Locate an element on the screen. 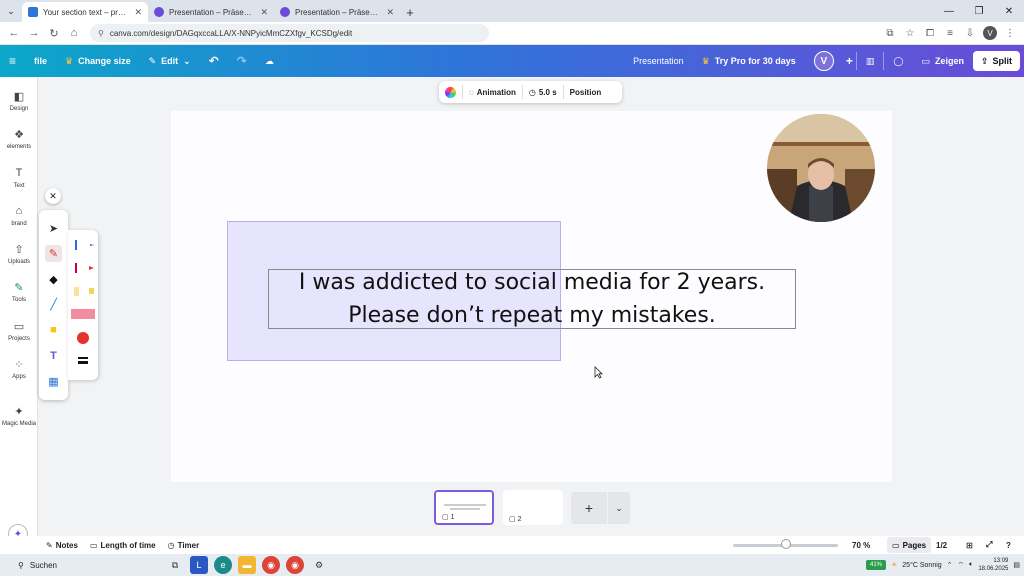 The image size is (1024, 576). timer-button: ◷ Timer is located at coordinates (184, 545).